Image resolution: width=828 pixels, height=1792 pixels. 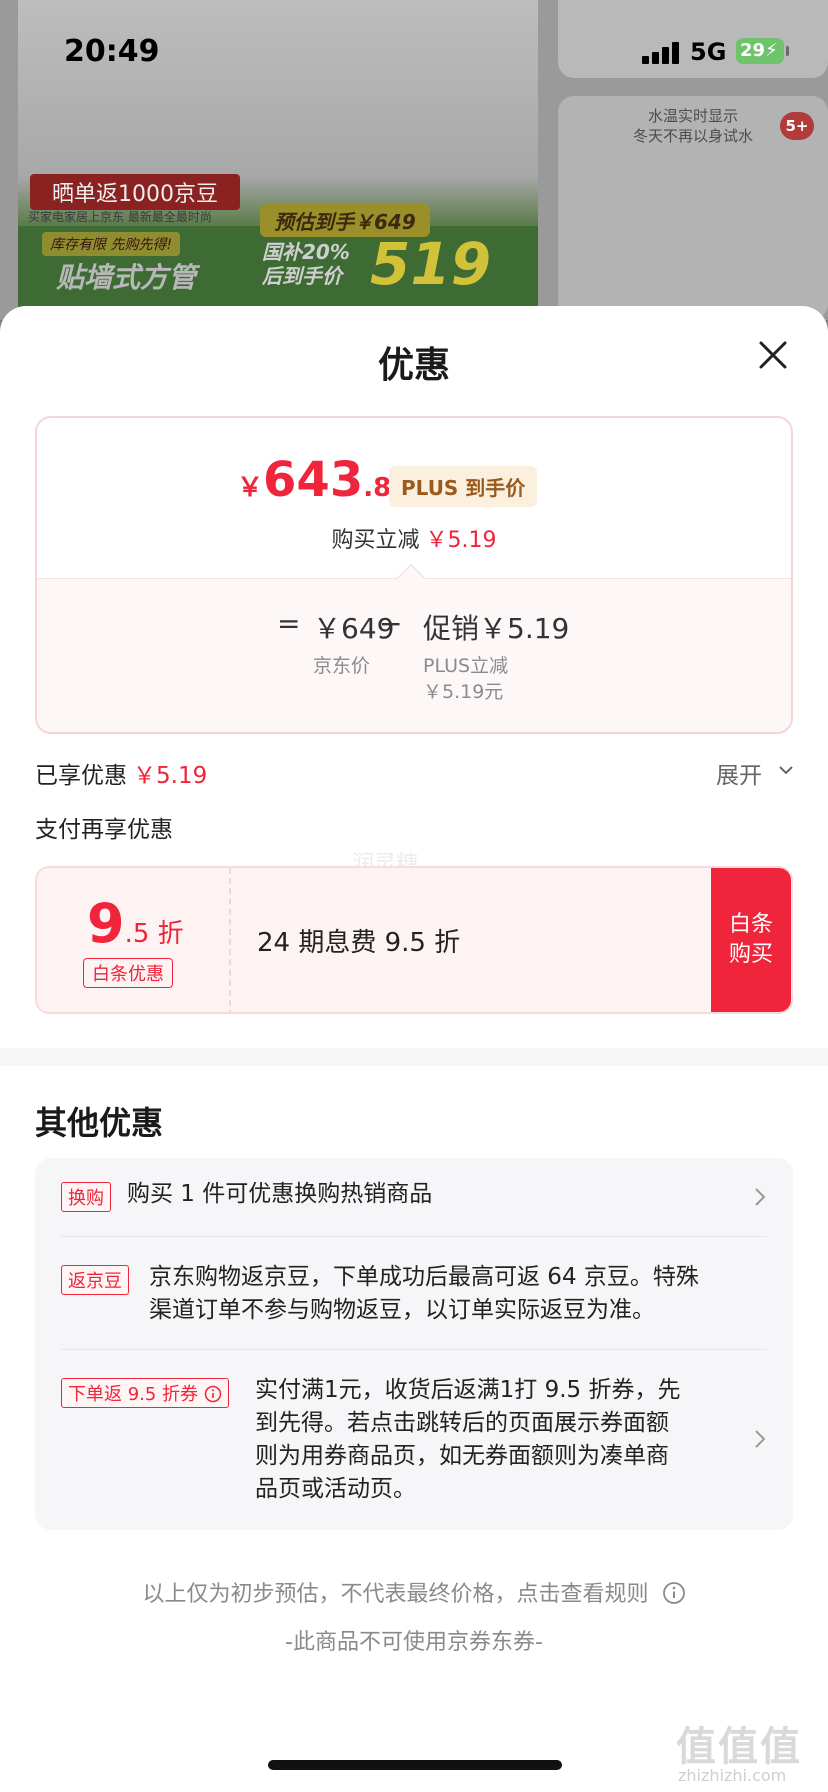 I want to click on price-breakdown: = ￥649 京东价 − 促销￥5.19 PLUS立减 ￥5.19元, so click(x=414, y=655).